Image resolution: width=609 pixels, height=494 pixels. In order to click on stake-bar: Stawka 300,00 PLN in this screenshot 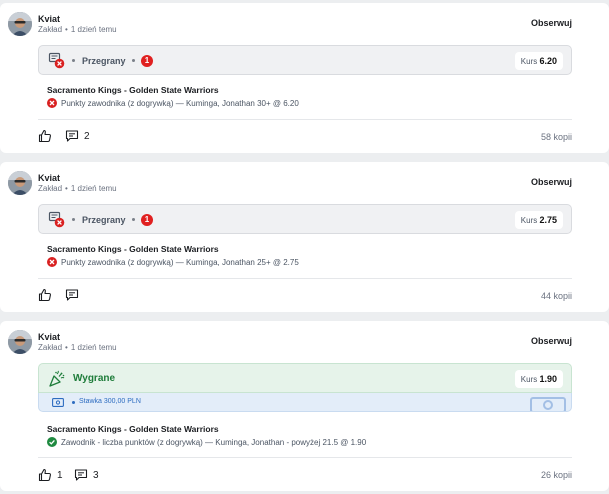, I will do `click(305, 402)`.